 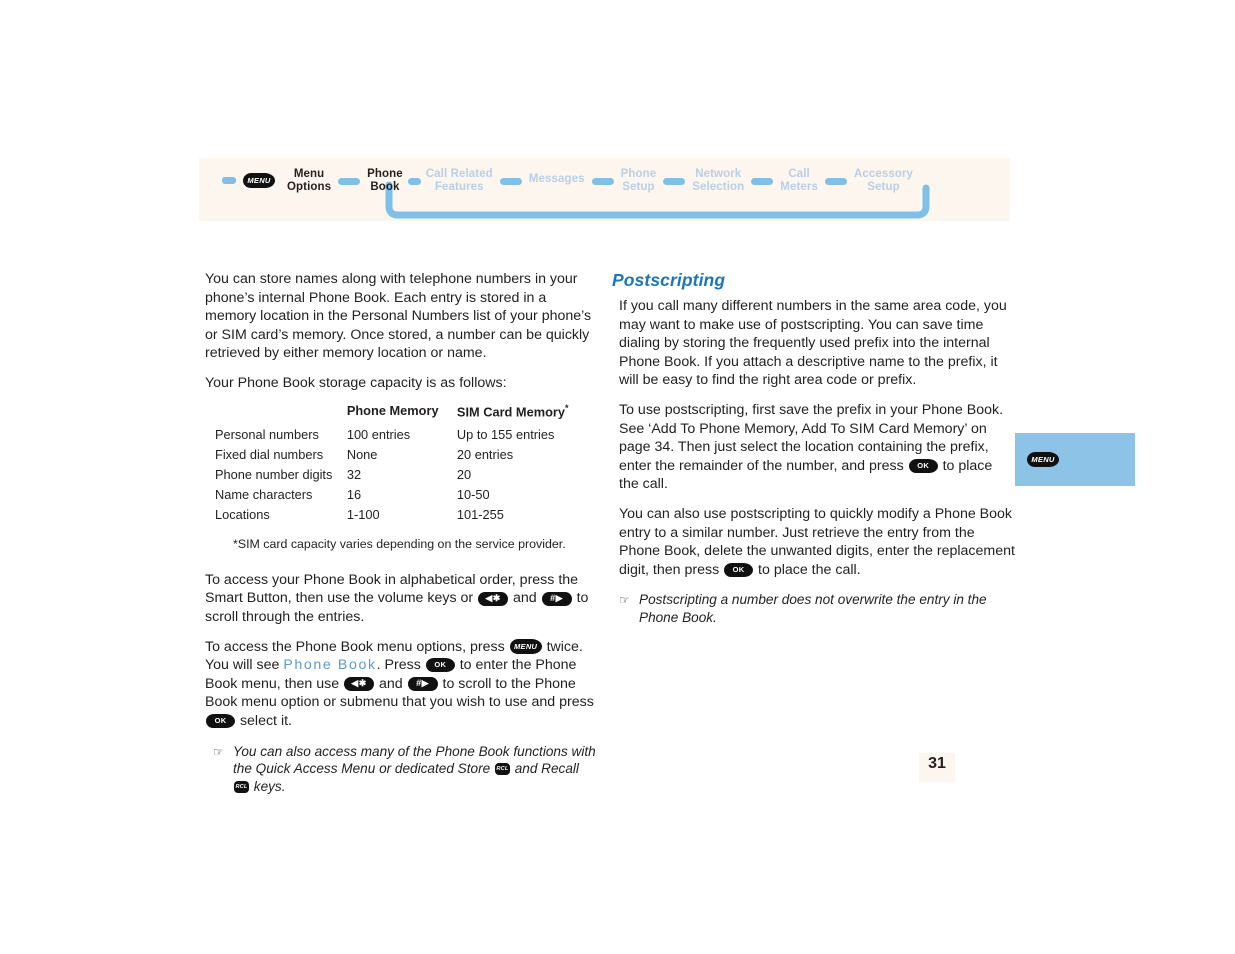 What do you see at coordinates (473, 494) in the screenshot?
I see `row-sim-value: 10-50` at bounding box center [473, 494].